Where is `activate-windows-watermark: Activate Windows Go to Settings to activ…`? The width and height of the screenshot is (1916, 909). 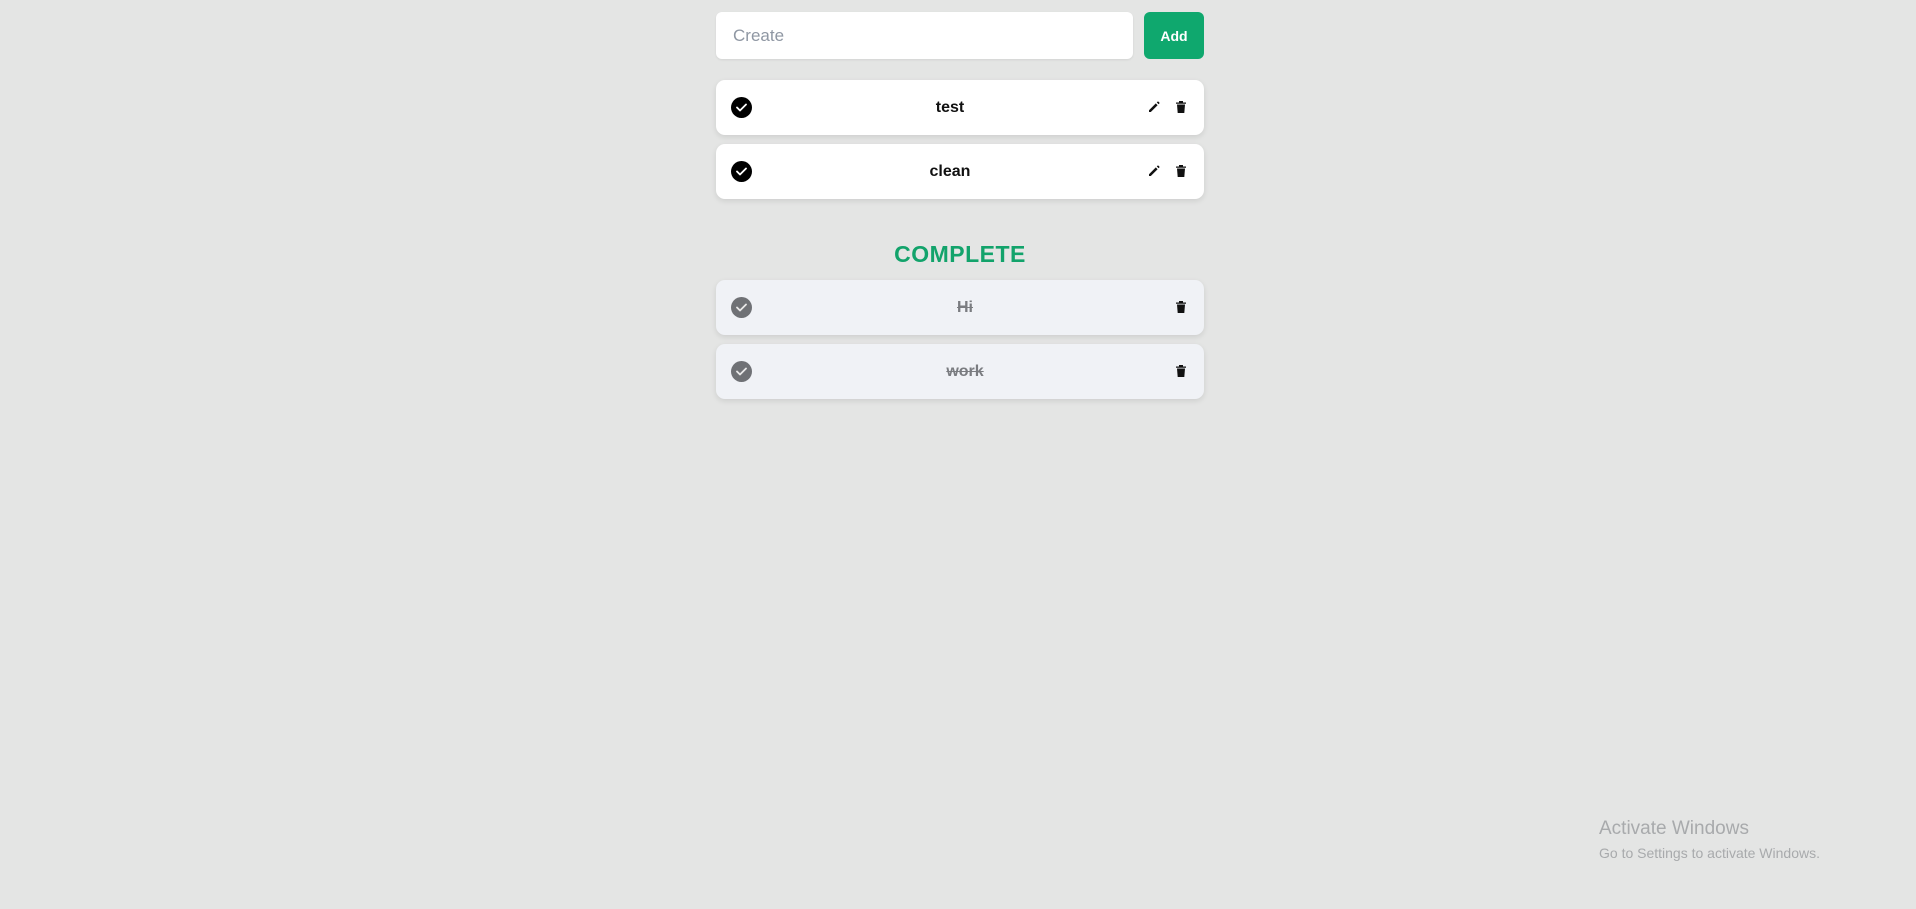 activate-windows-watermark: Activate Windows Go to Settings to activ… is located at coordinates (1709, 840).